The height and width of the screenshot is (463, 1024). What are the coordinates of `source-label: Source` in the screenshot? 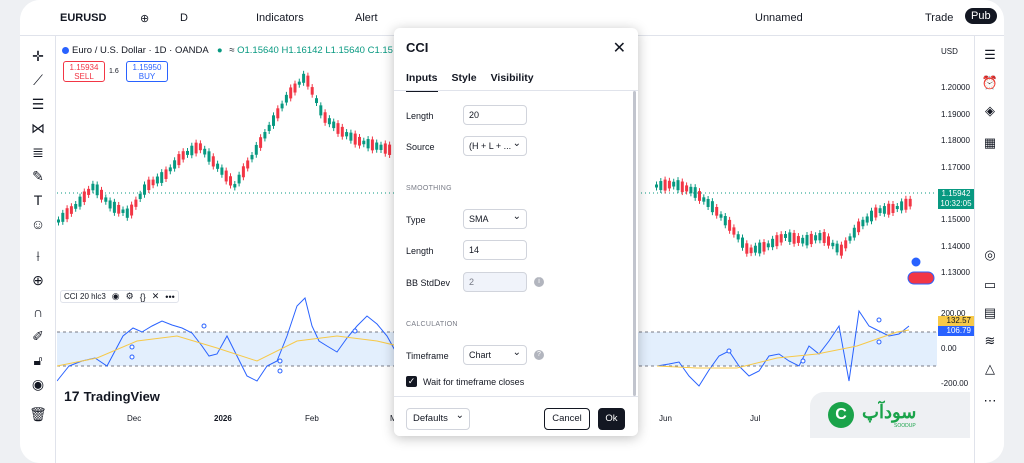 It's located at (420, 147).